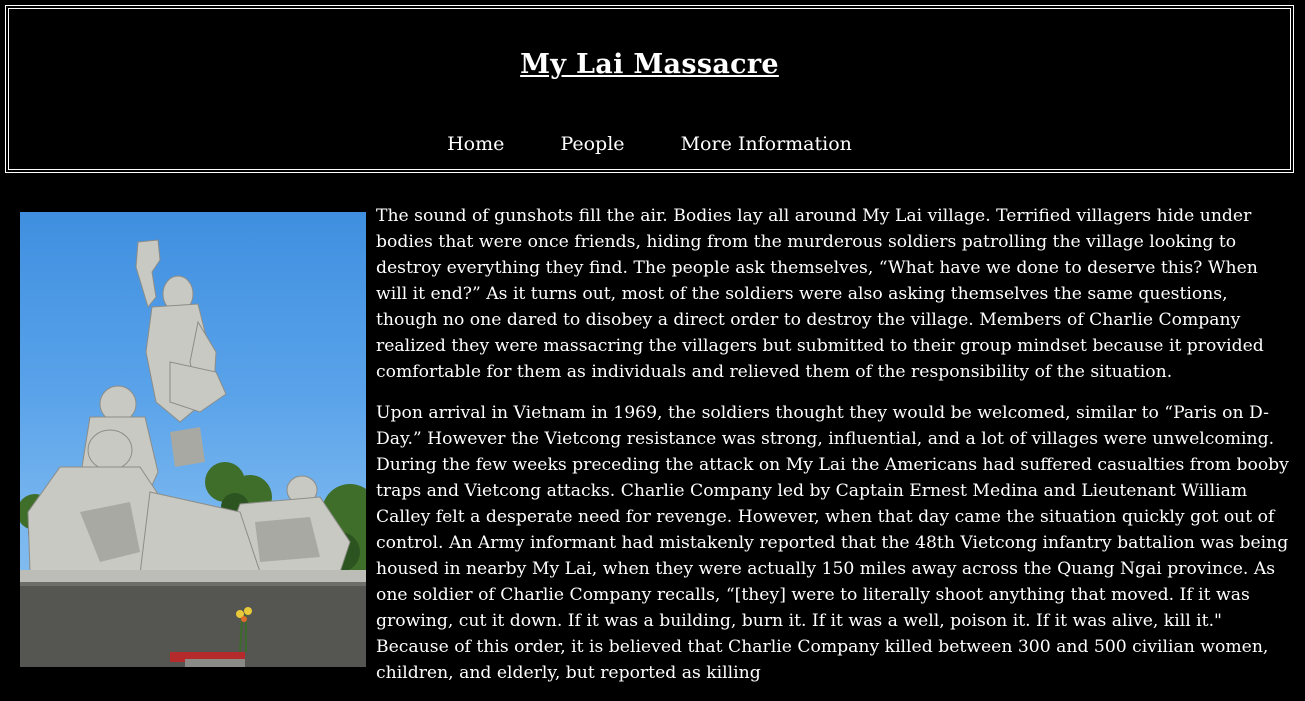  I want to click on page-title: My Lai Massacre, so click(649, 64).